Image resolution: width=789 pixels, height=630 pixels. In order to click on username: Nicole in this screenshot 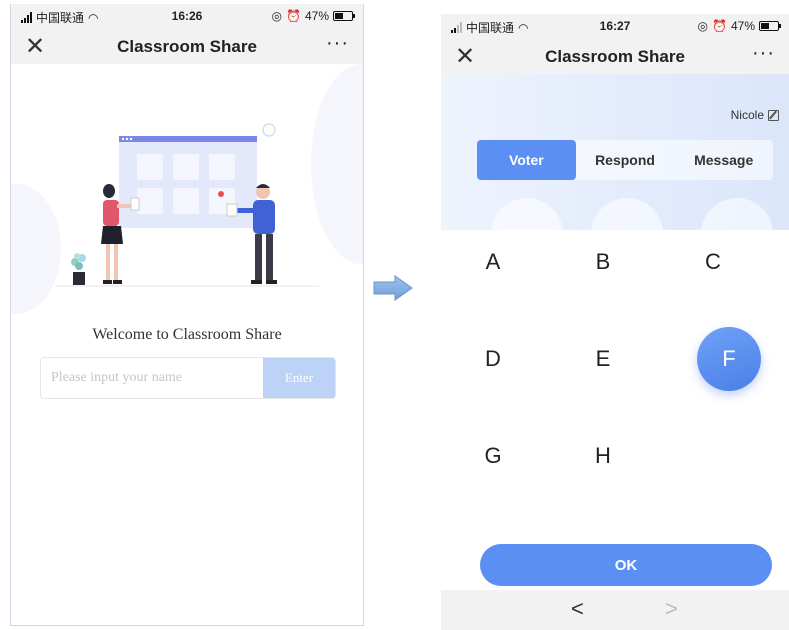, I will do `click(747, 115)`.